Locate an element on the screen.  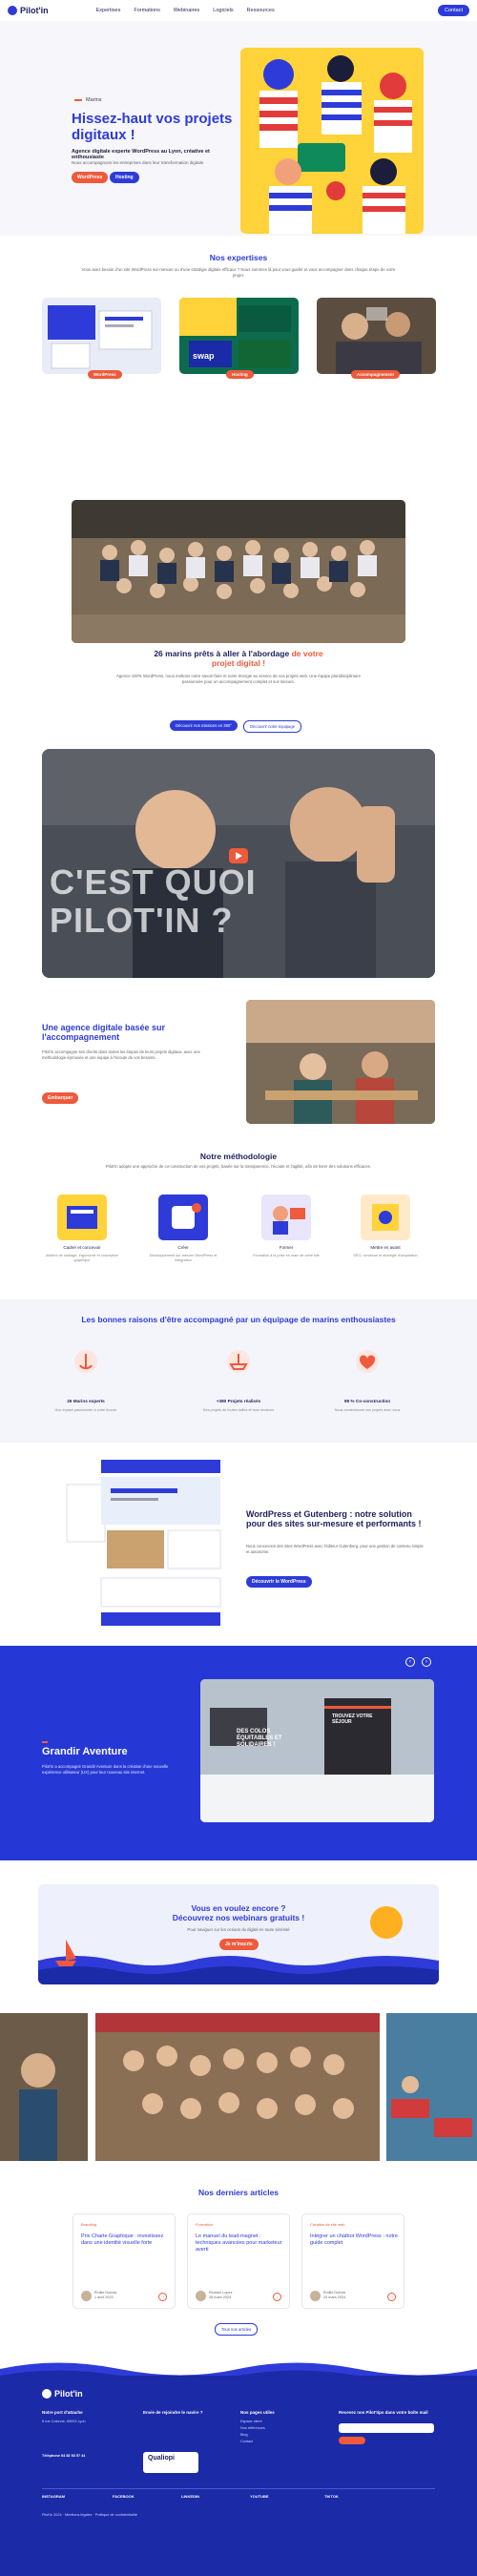
hero-illustration is located at coordinates (332, 141).